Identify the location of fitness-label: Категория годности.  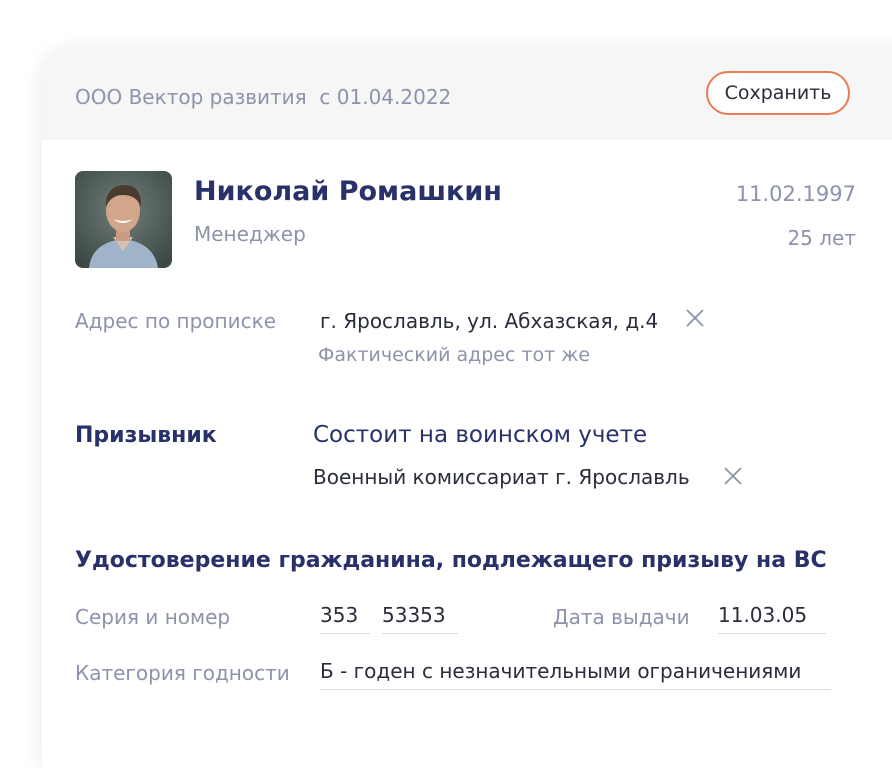
(182, 673).